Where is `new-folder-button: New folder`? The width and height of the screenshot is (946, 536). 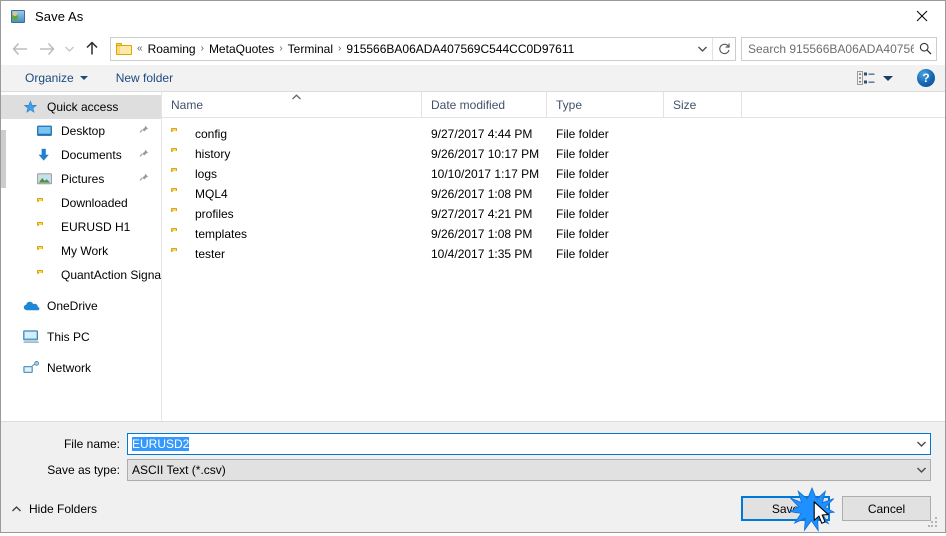 new-folder-button: New folder is located at coordinates (144, 78).